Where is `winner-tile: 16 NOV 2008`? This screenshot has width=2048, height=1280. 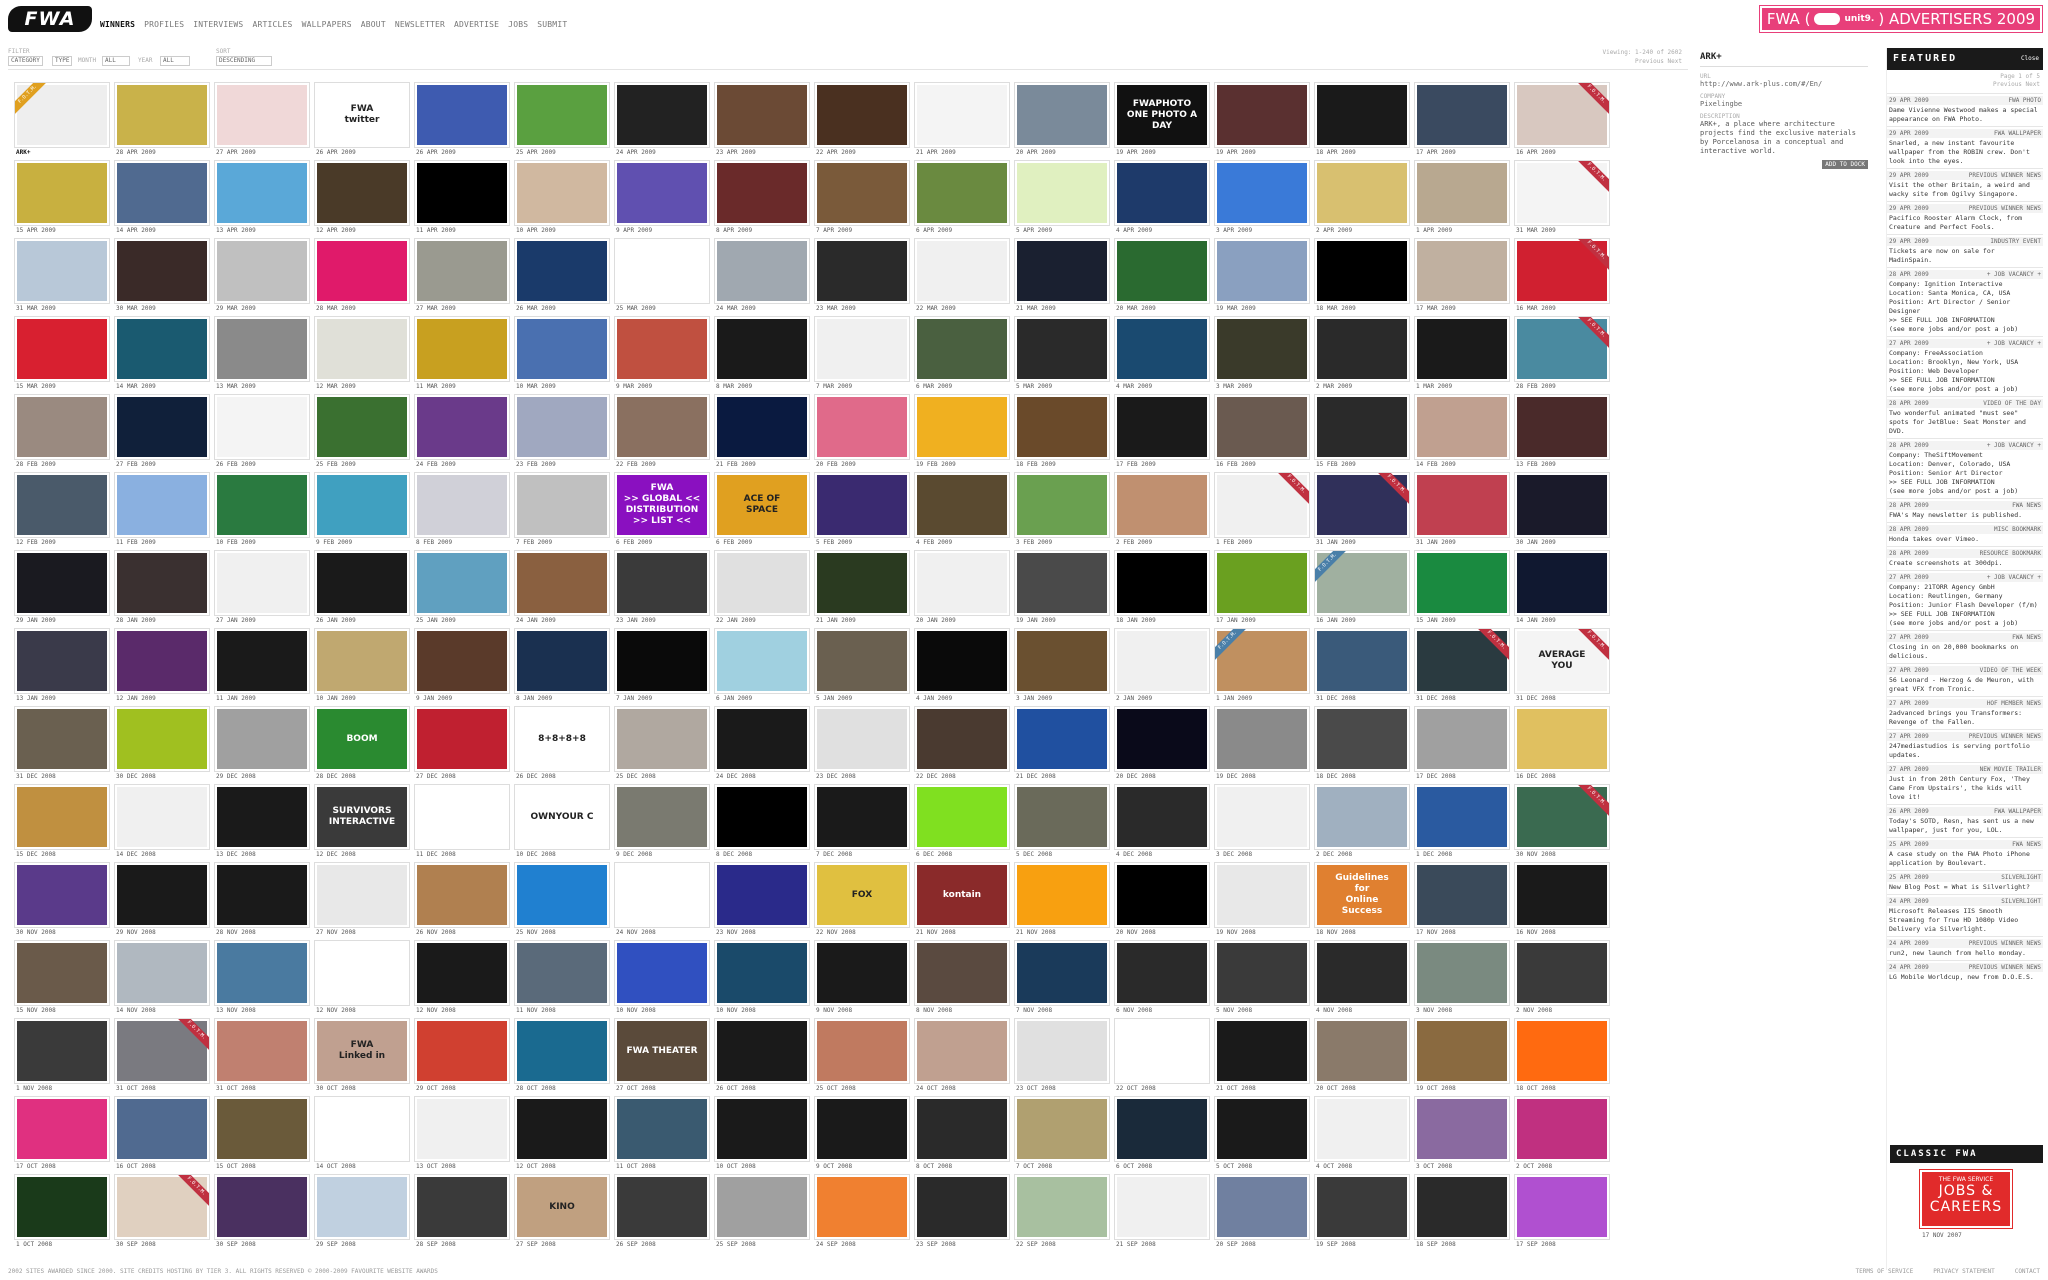
winner-tile: 16 NOV 2008 is located at coordinates (1563, 900).